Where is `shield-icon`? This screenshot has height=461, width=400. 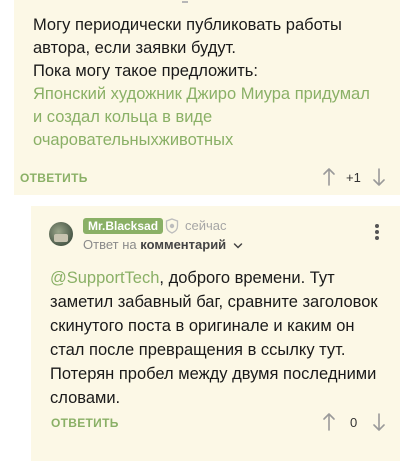
shield-icon is located at coordinates (172, 226).